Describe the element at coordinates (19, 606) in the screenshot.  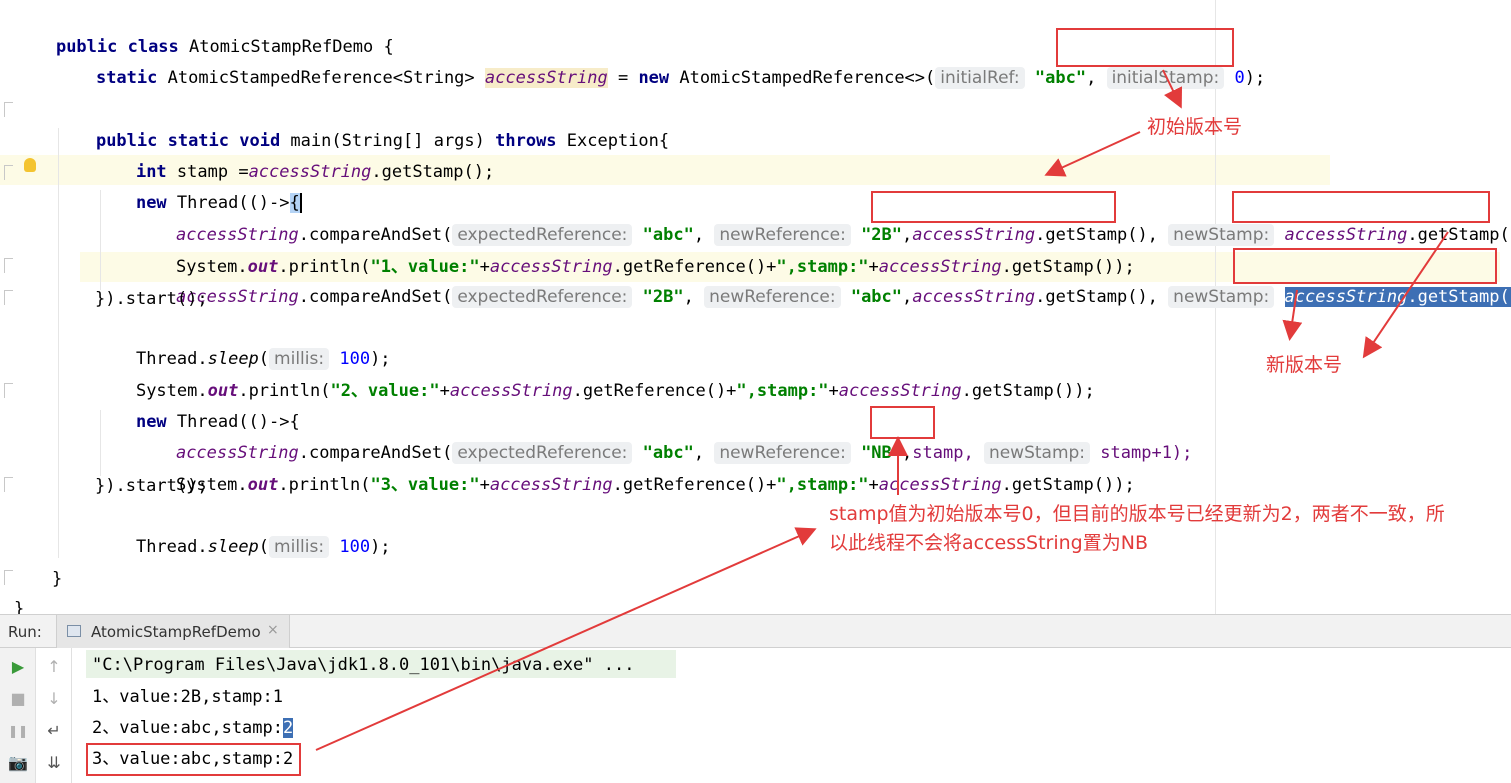
I see `code-line-18: }` at that location.